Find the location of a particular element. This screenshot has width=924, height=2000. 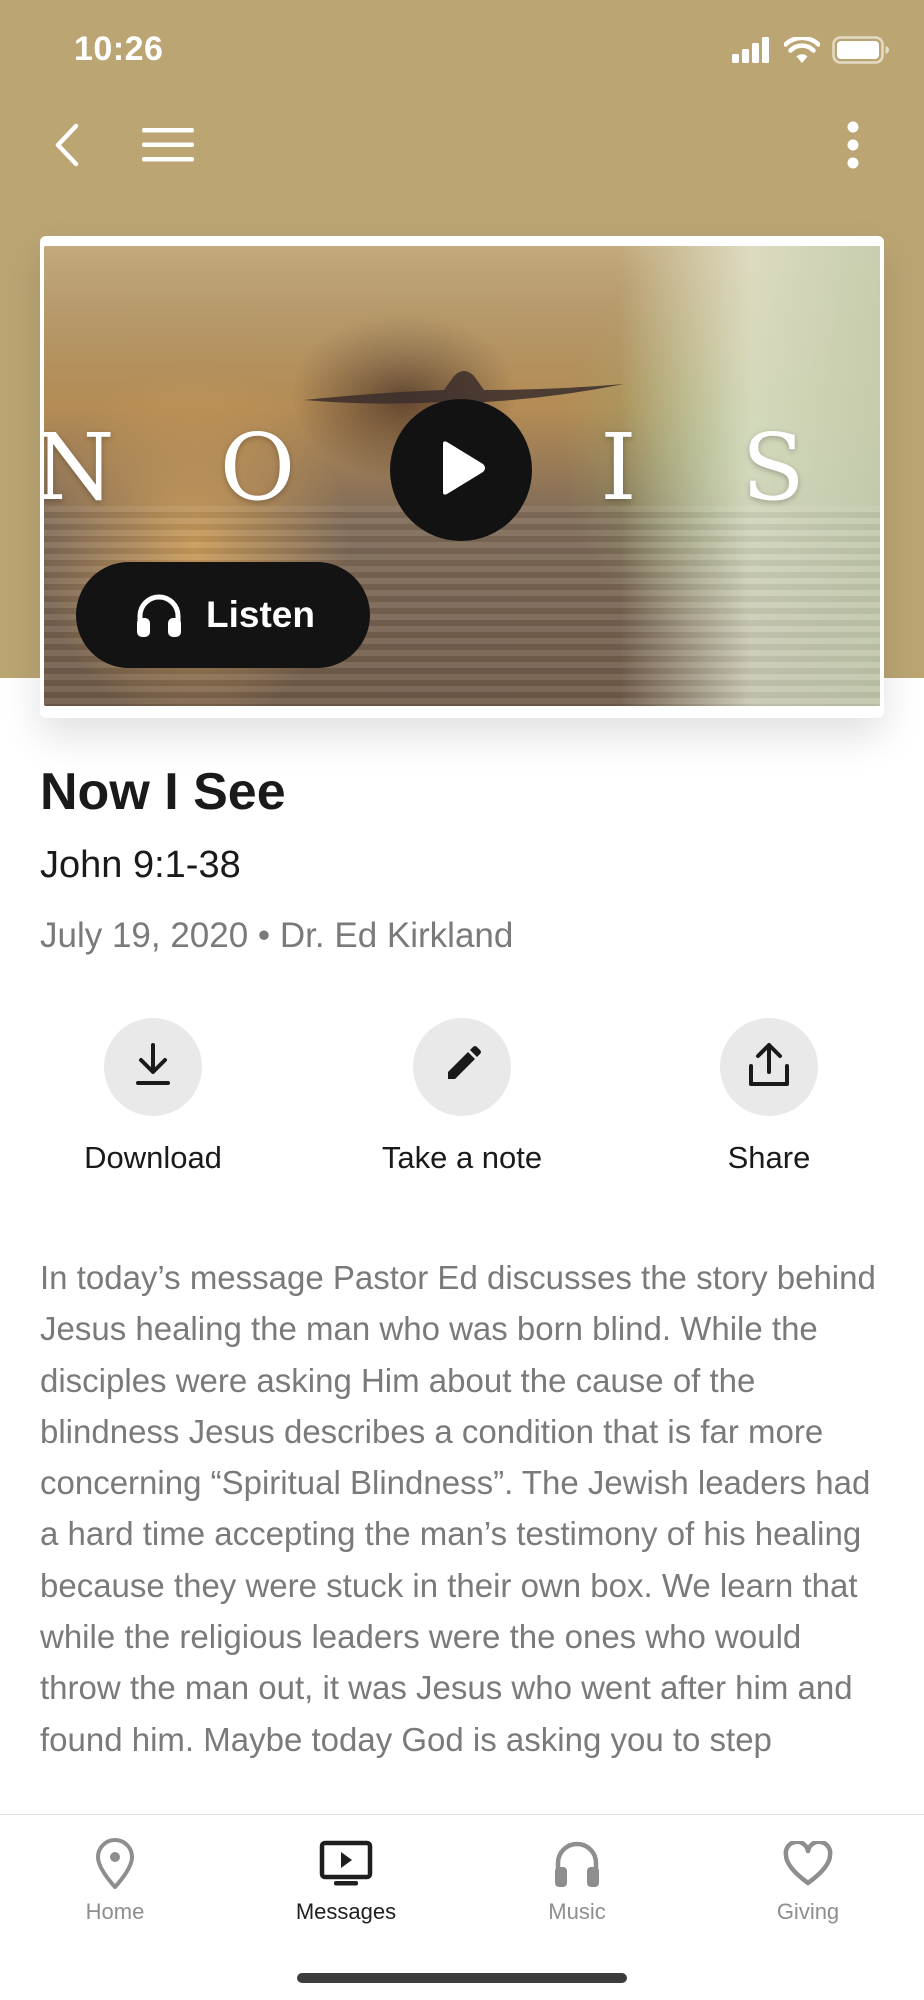

sermon-date-speaker: July 19, 2020 • Dr. Ed Kirkland is located at coordinates (277, 935).